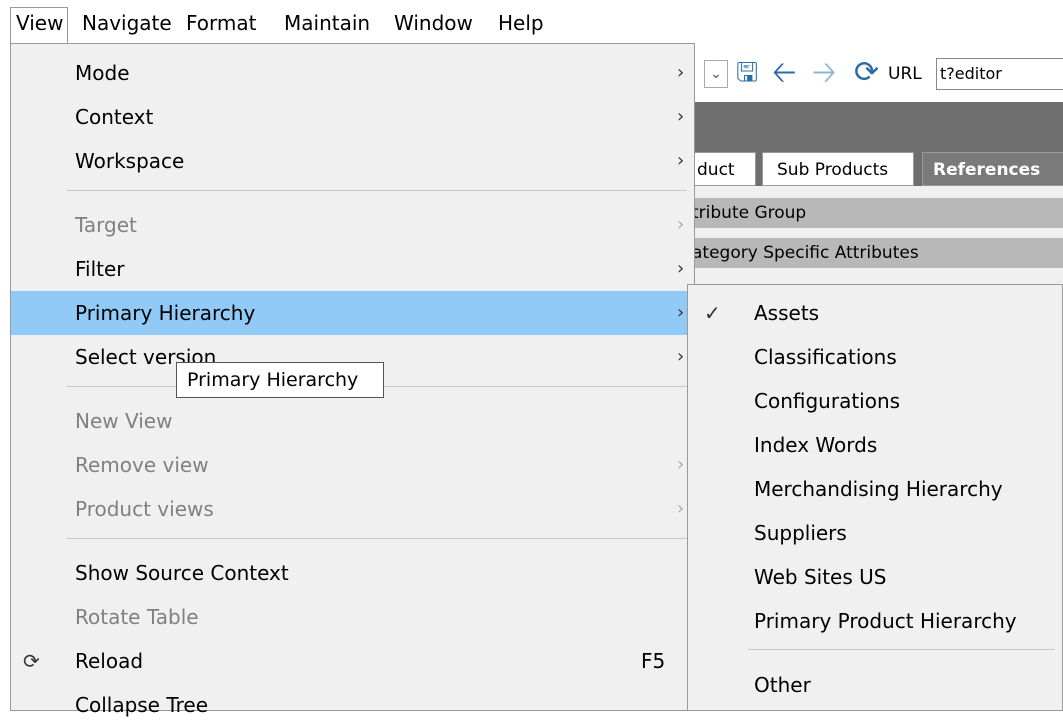 This screenshot has width=1063, height=727. Describe the element at coordinates (866, 73) in the screenshot. I see `refresh-icon: ⟳` at that location.